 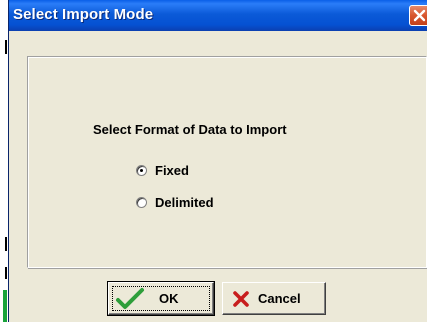 What do you see at coordinates (169, 298) in the screenshot?
I see `ok-label: OK` at bounding box center [169, 298].